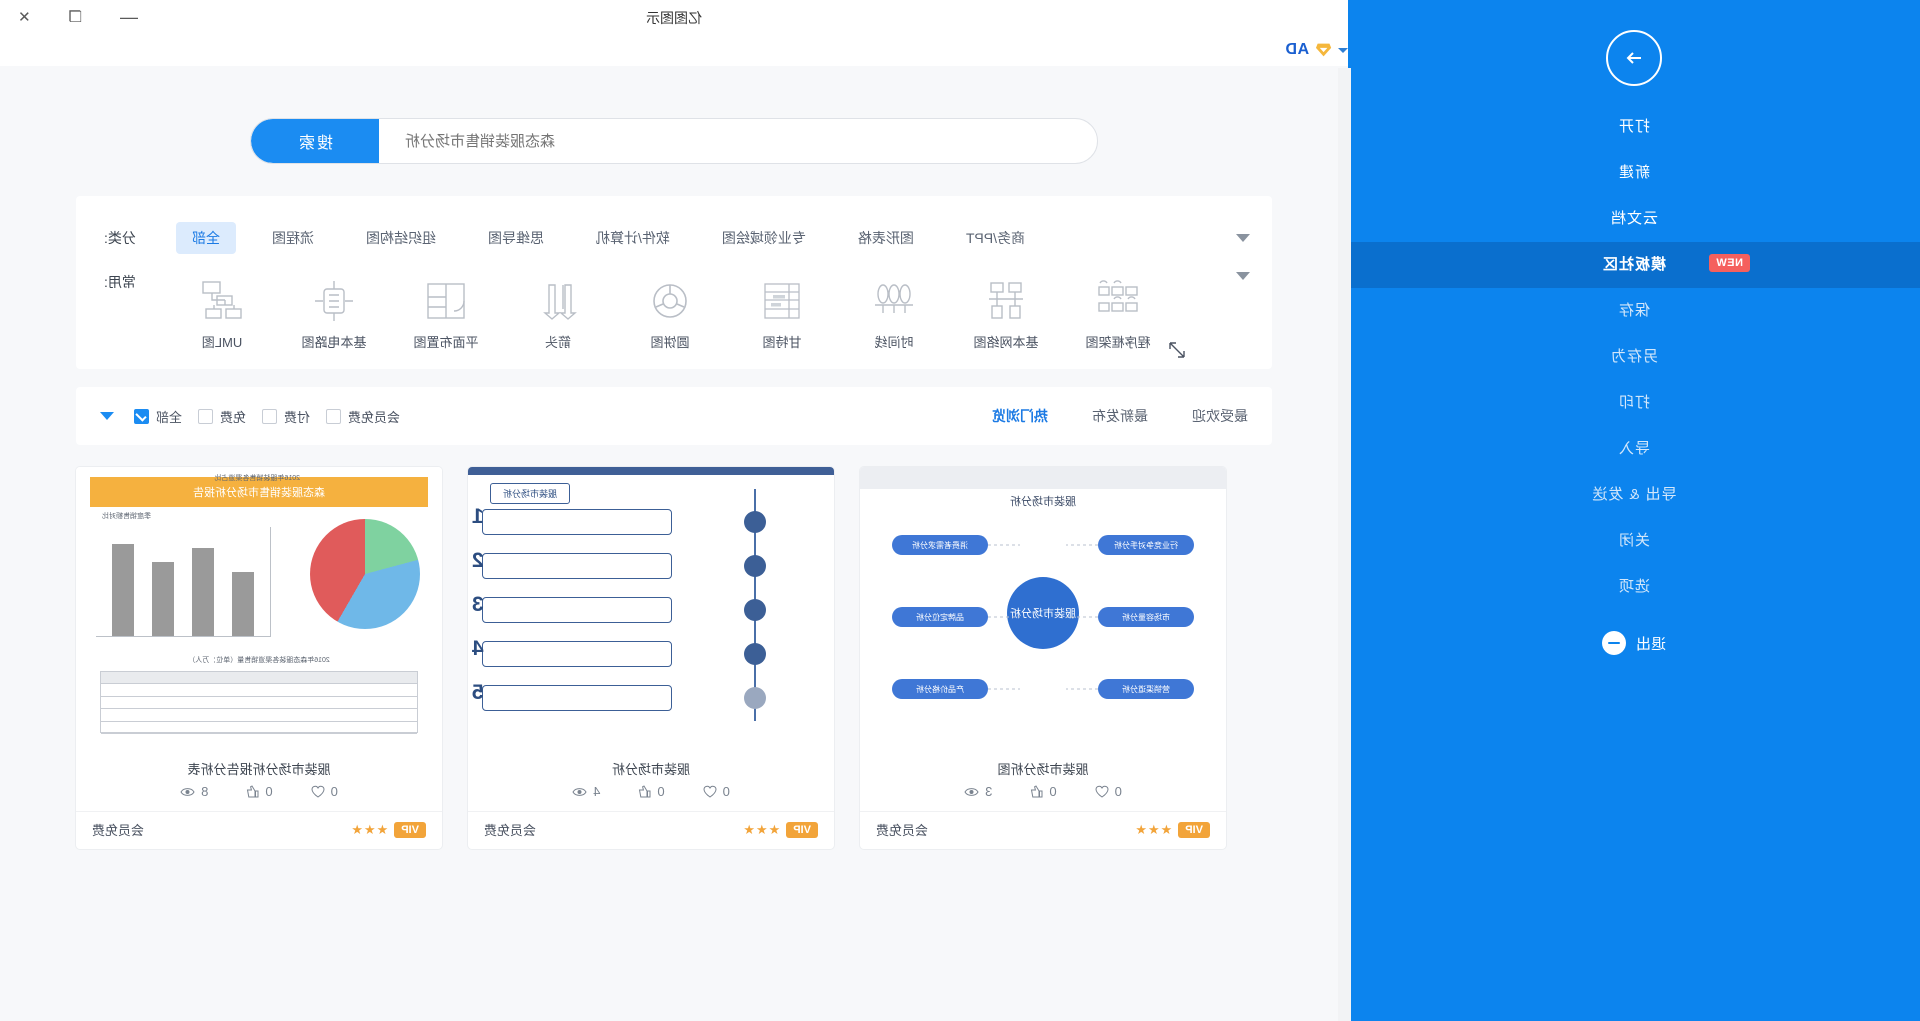 Image resolution: width=1920 pixels, height=1021 pixels. I want to click on price-filter-paid: 付费, so click(286, 416).